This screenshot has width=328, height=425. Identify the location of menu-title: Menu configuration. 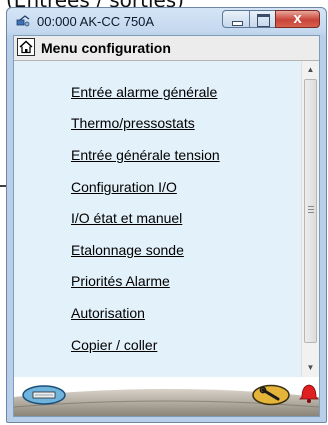
(106, 48).